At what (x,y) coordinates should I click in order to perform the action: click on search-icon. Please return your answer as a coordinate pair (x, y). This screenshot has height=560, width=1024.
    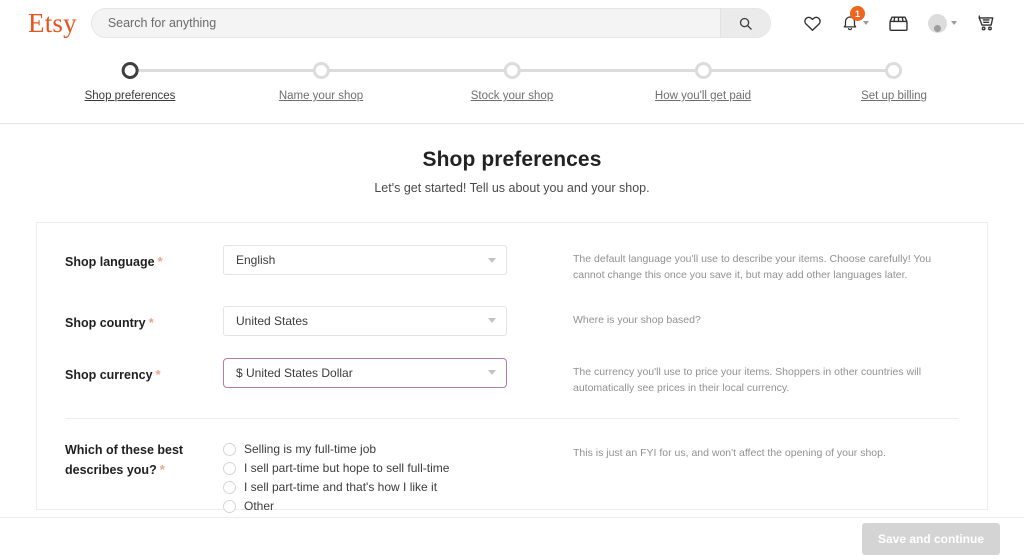
    Looking at the image, I should click on (745, 23).